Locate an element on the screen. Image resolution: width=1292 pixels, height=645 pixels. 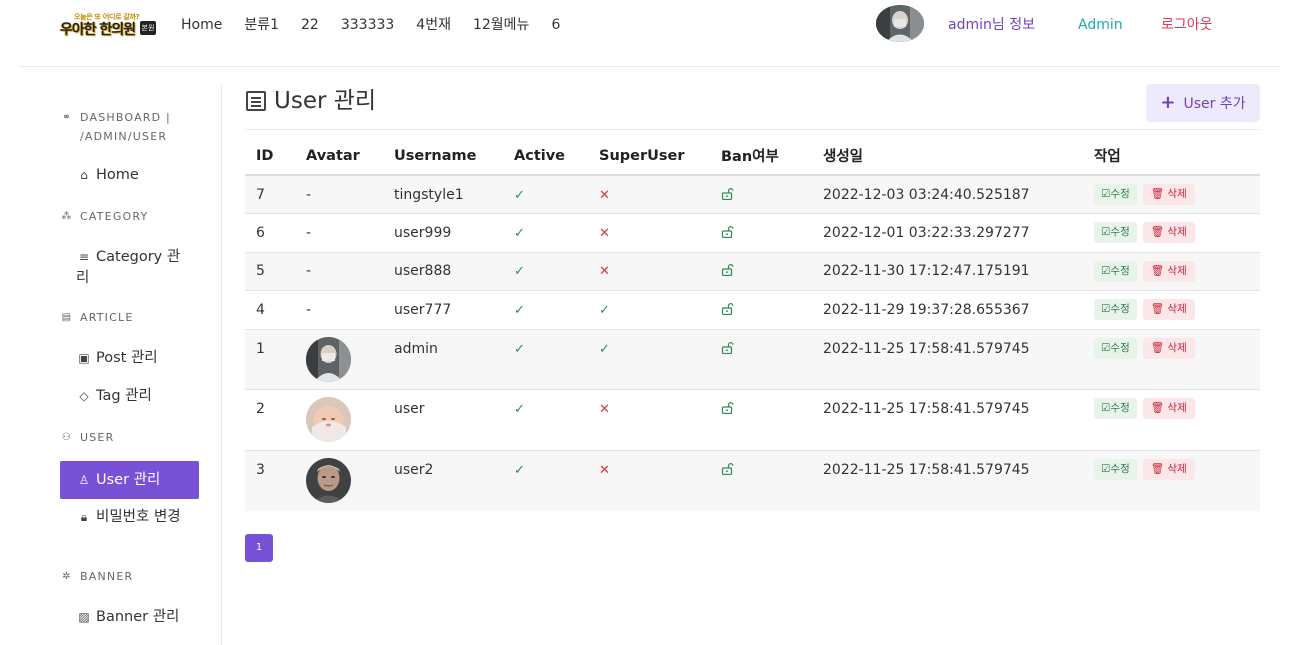
cell-id: 4 is located at coordinates (270, 310).